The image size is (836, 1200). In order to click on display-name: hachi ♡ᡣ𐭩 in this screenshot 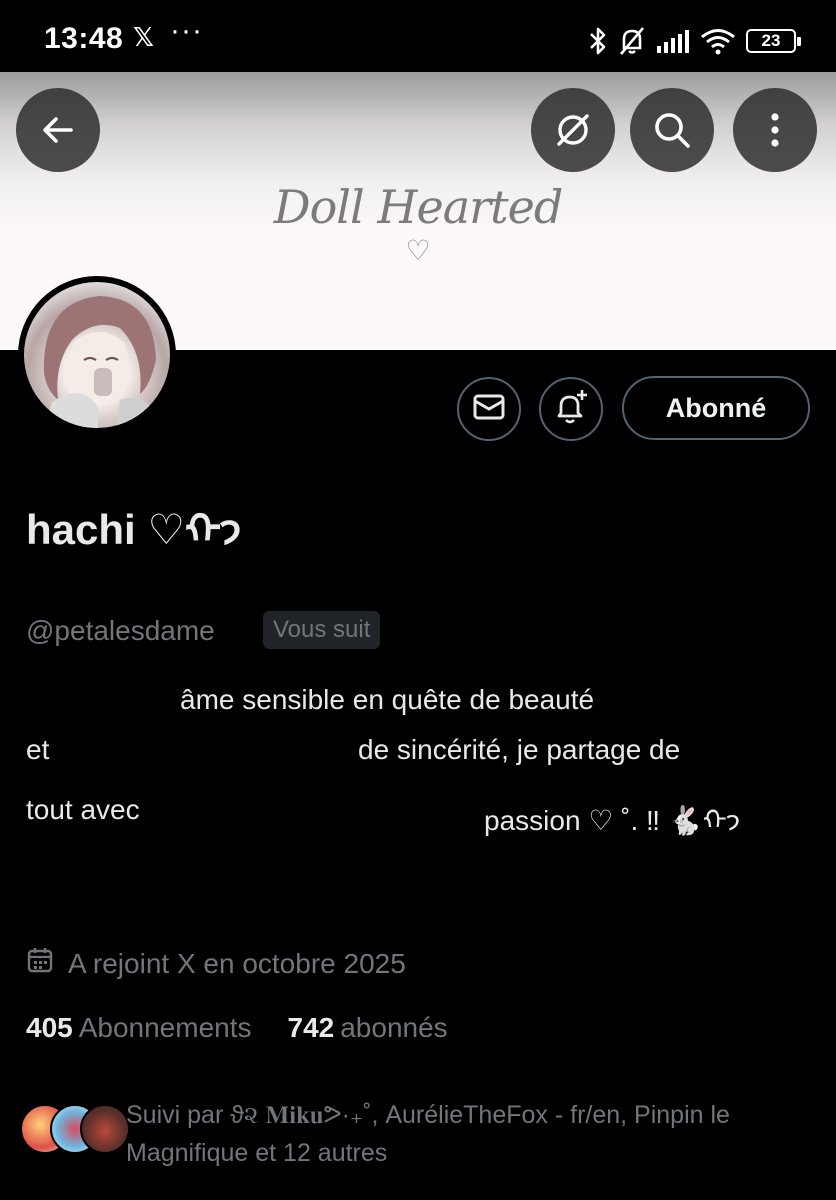, I will do `click(134, 529)`.